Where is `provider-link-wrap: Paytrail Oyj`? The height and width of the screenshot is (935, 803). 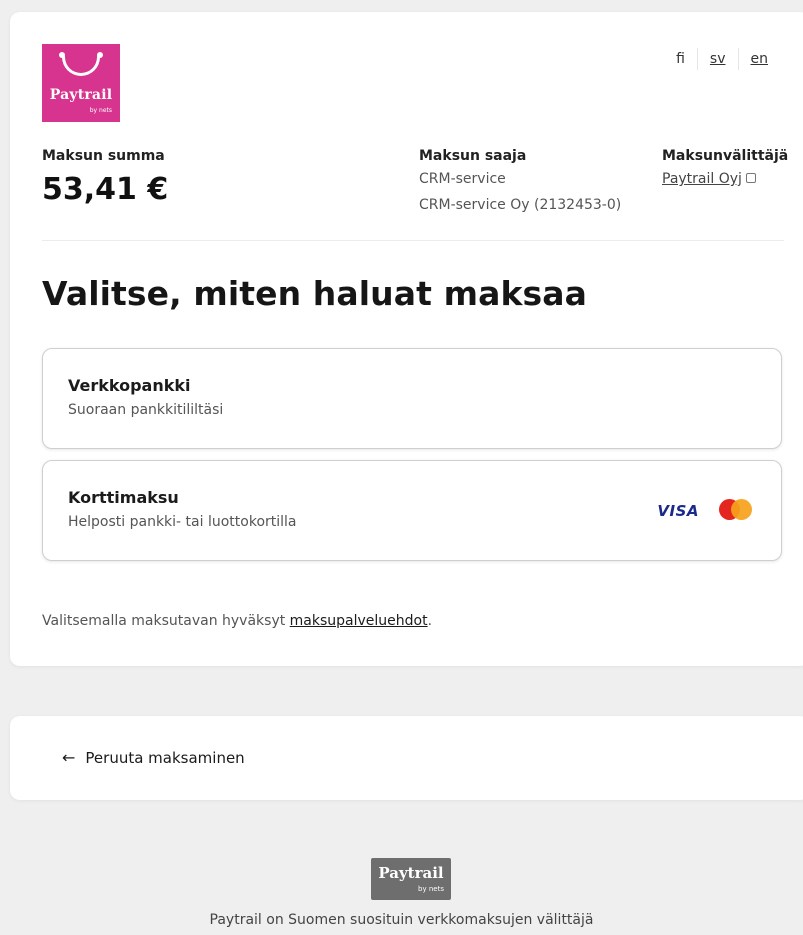 provider-link-wrap: Paytrail Oyj is located at coordinates (709, 179).